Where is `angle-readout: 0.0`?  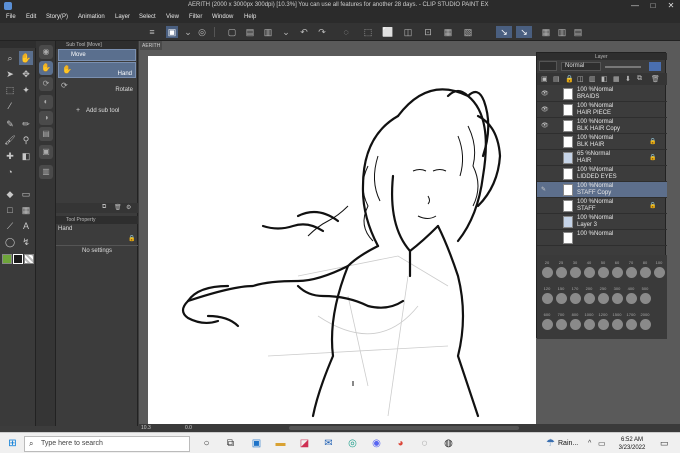 angle-readout: 0.0 is located at coordinates (188, 428).